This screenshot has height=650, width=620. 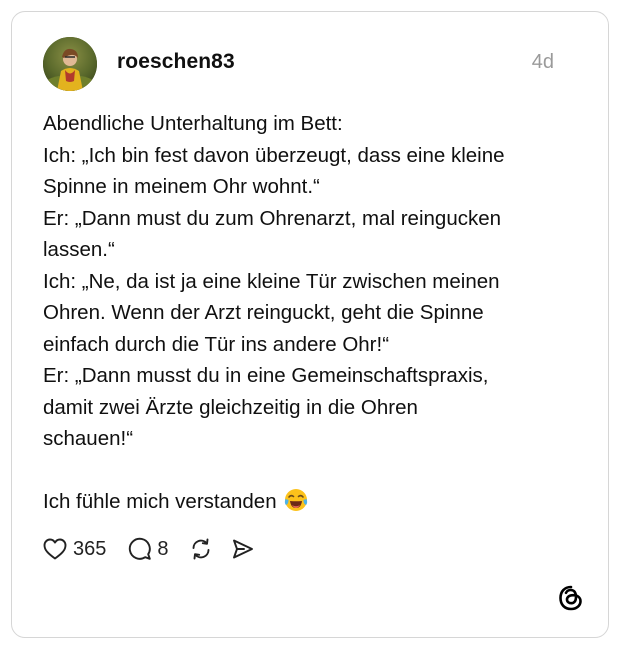 What do you see at coordinates (176, 62) in the screenshot?
I see `author-username: roeschen83` at bounding box center [176, 62].